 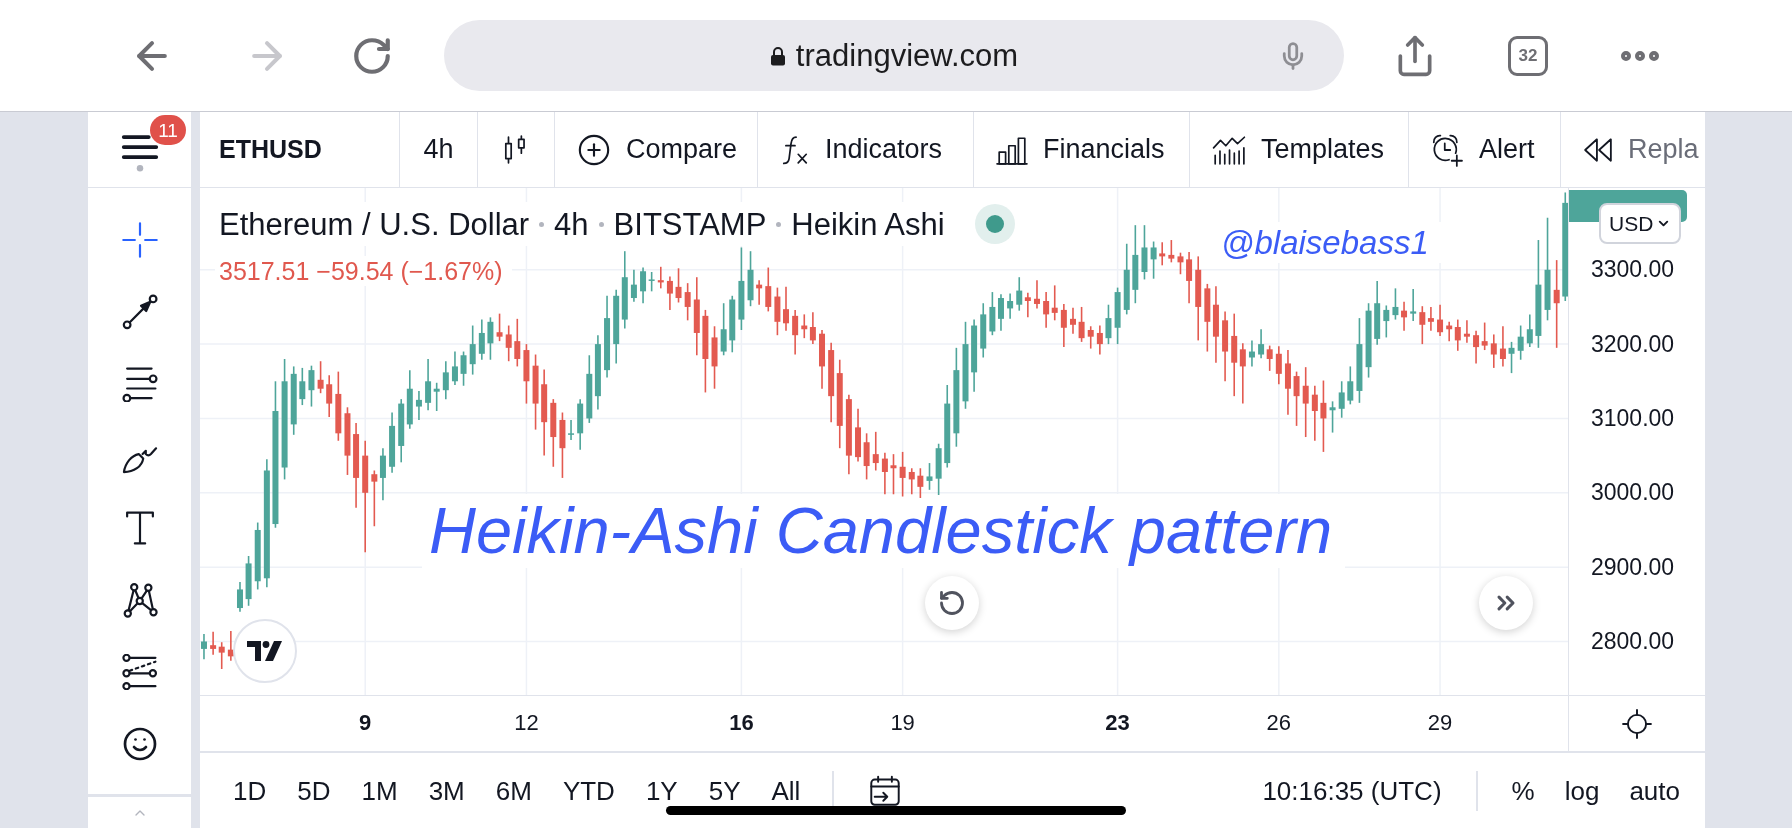 I want to click on range-button: 1M, so click(x=379, y=790).